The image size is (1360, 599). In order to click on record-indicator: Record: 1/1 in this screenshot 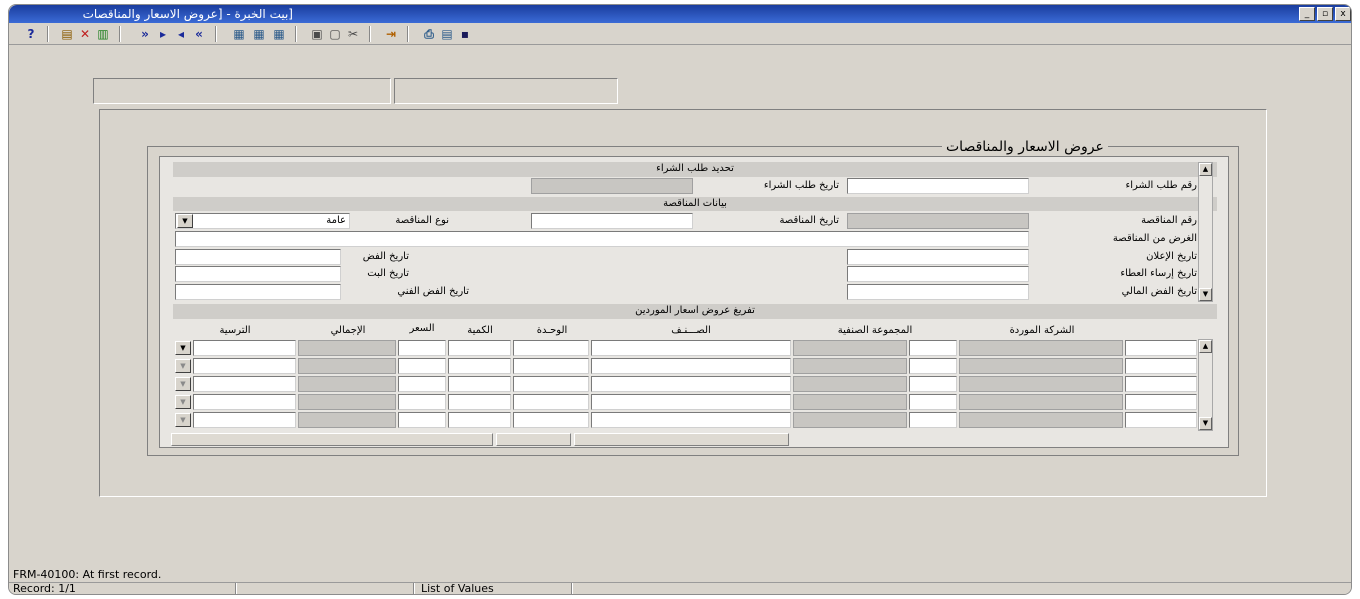, I will do `click(44, 588)`.